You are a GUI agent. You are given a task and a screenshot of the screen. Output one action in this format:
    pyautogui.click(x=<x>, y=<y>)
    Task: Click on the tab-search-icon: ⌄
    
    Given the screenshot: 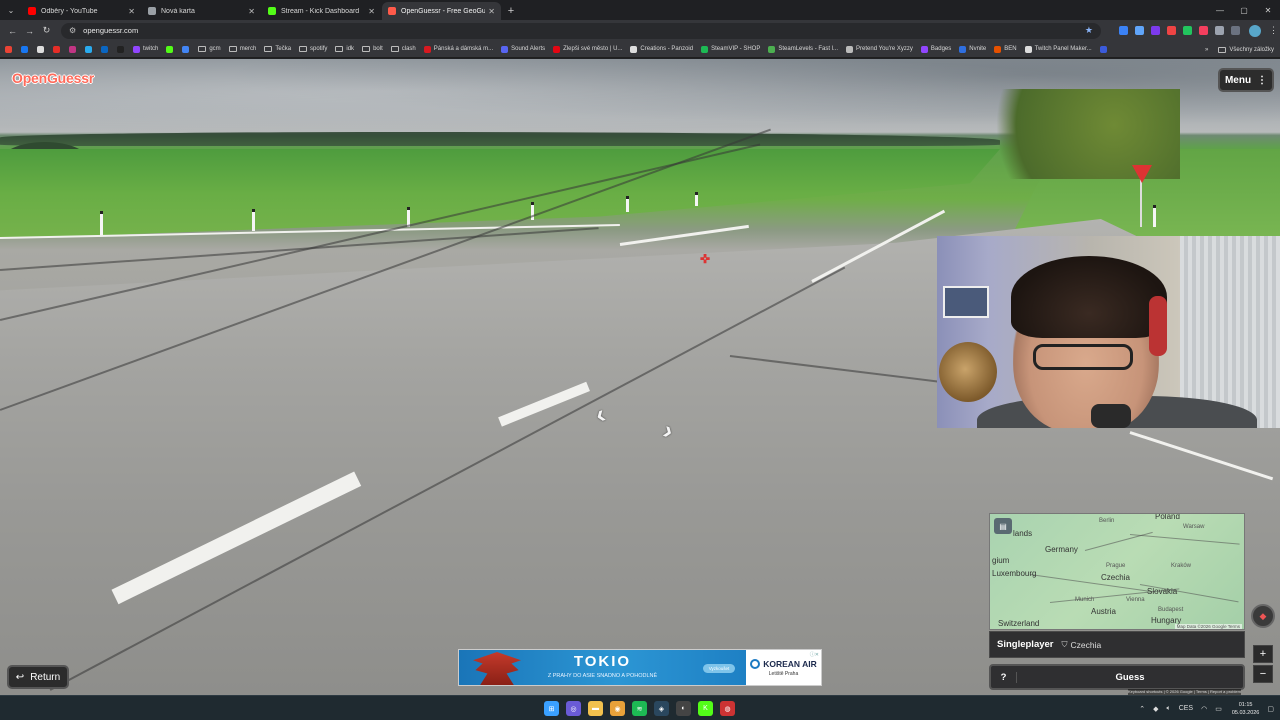 What is the action you would take?
    pyautogui.click(x=11, y=10)
    